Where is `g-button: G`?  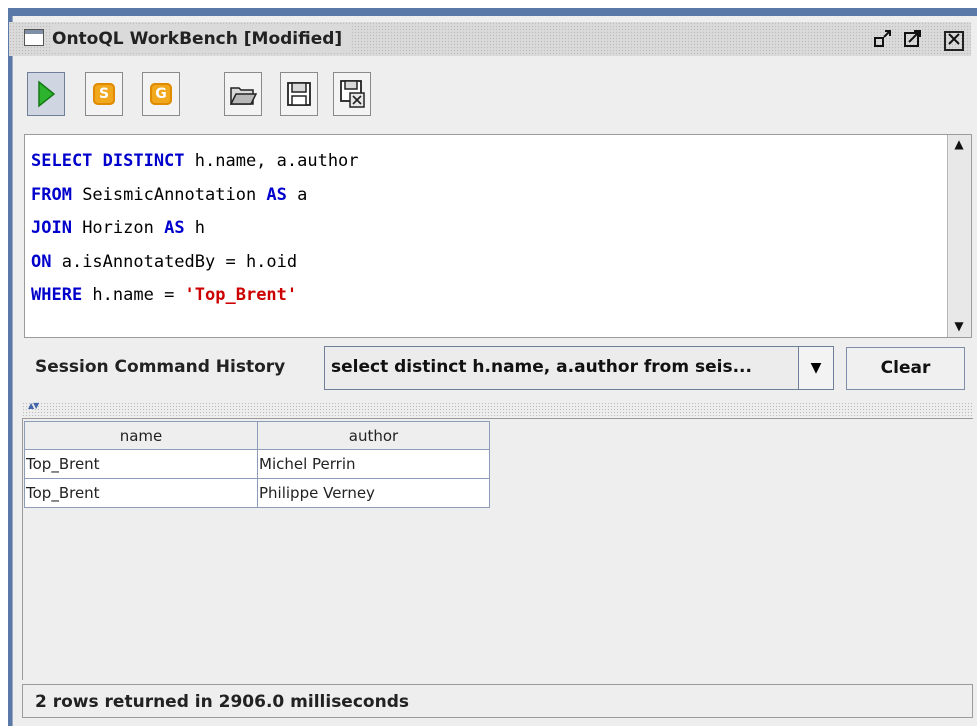
g-button: G is located at coordinates (161, 94).